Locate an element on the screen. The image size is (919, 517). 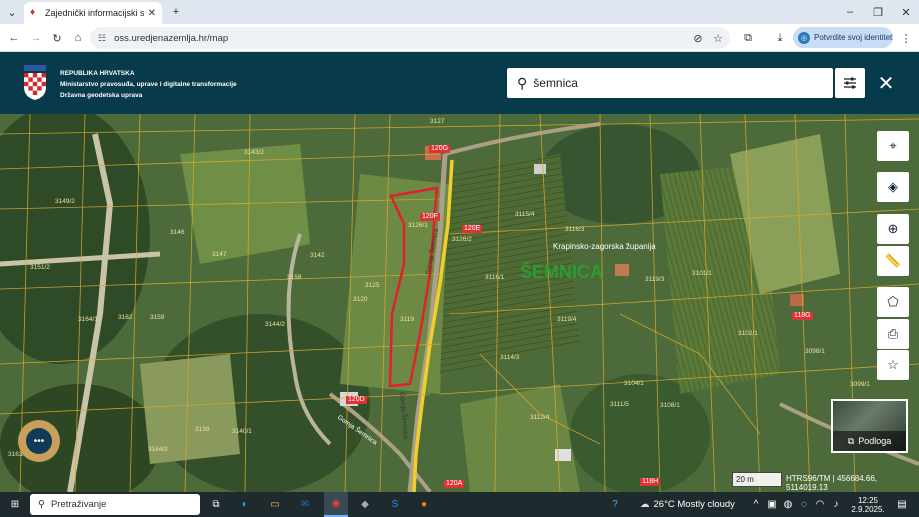
basemap-switcher: ⧉ Podloga is located at coordinates (869, 426).